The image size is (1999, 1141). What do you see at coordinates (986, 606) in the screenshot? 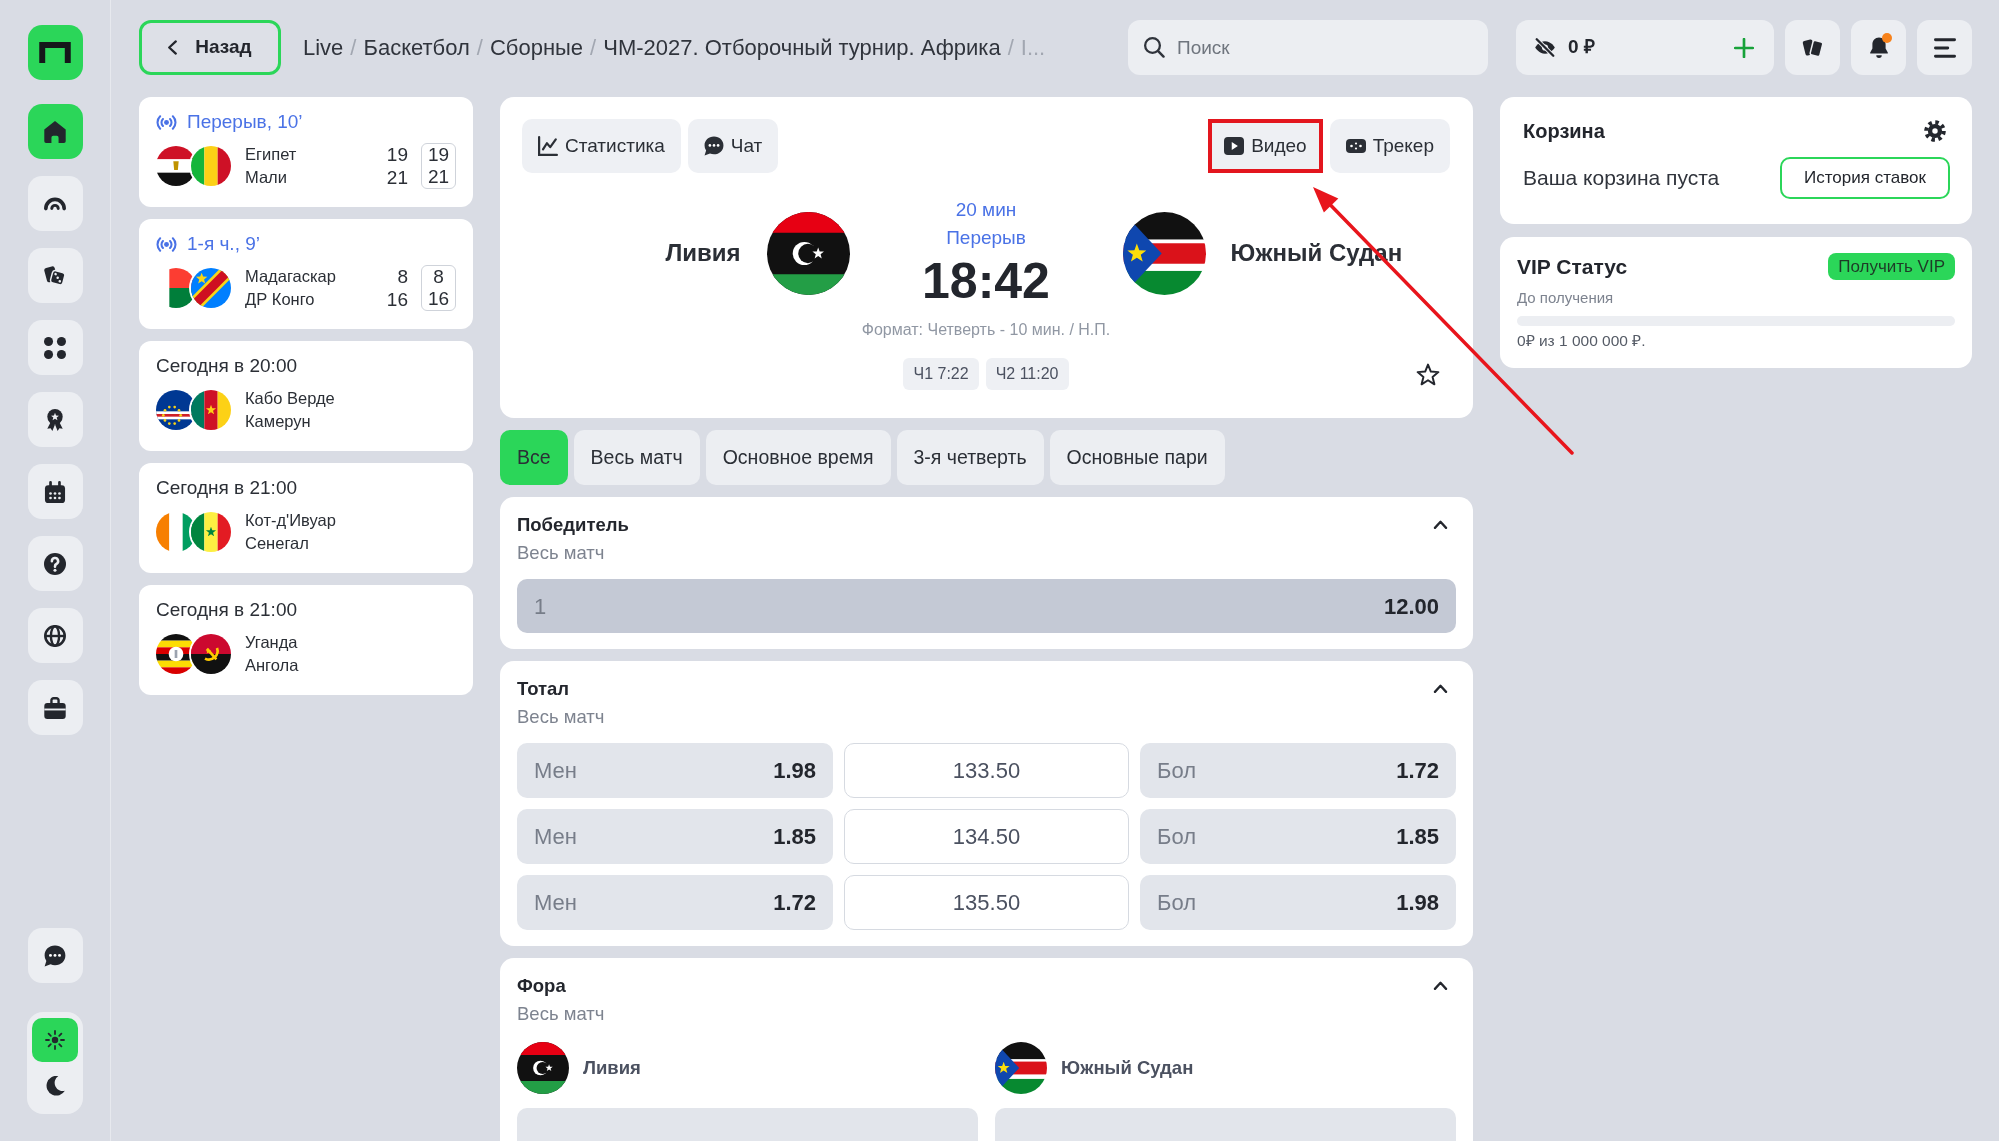
I see `odds-button: 1 12.00` at bounding box center [986, 606].